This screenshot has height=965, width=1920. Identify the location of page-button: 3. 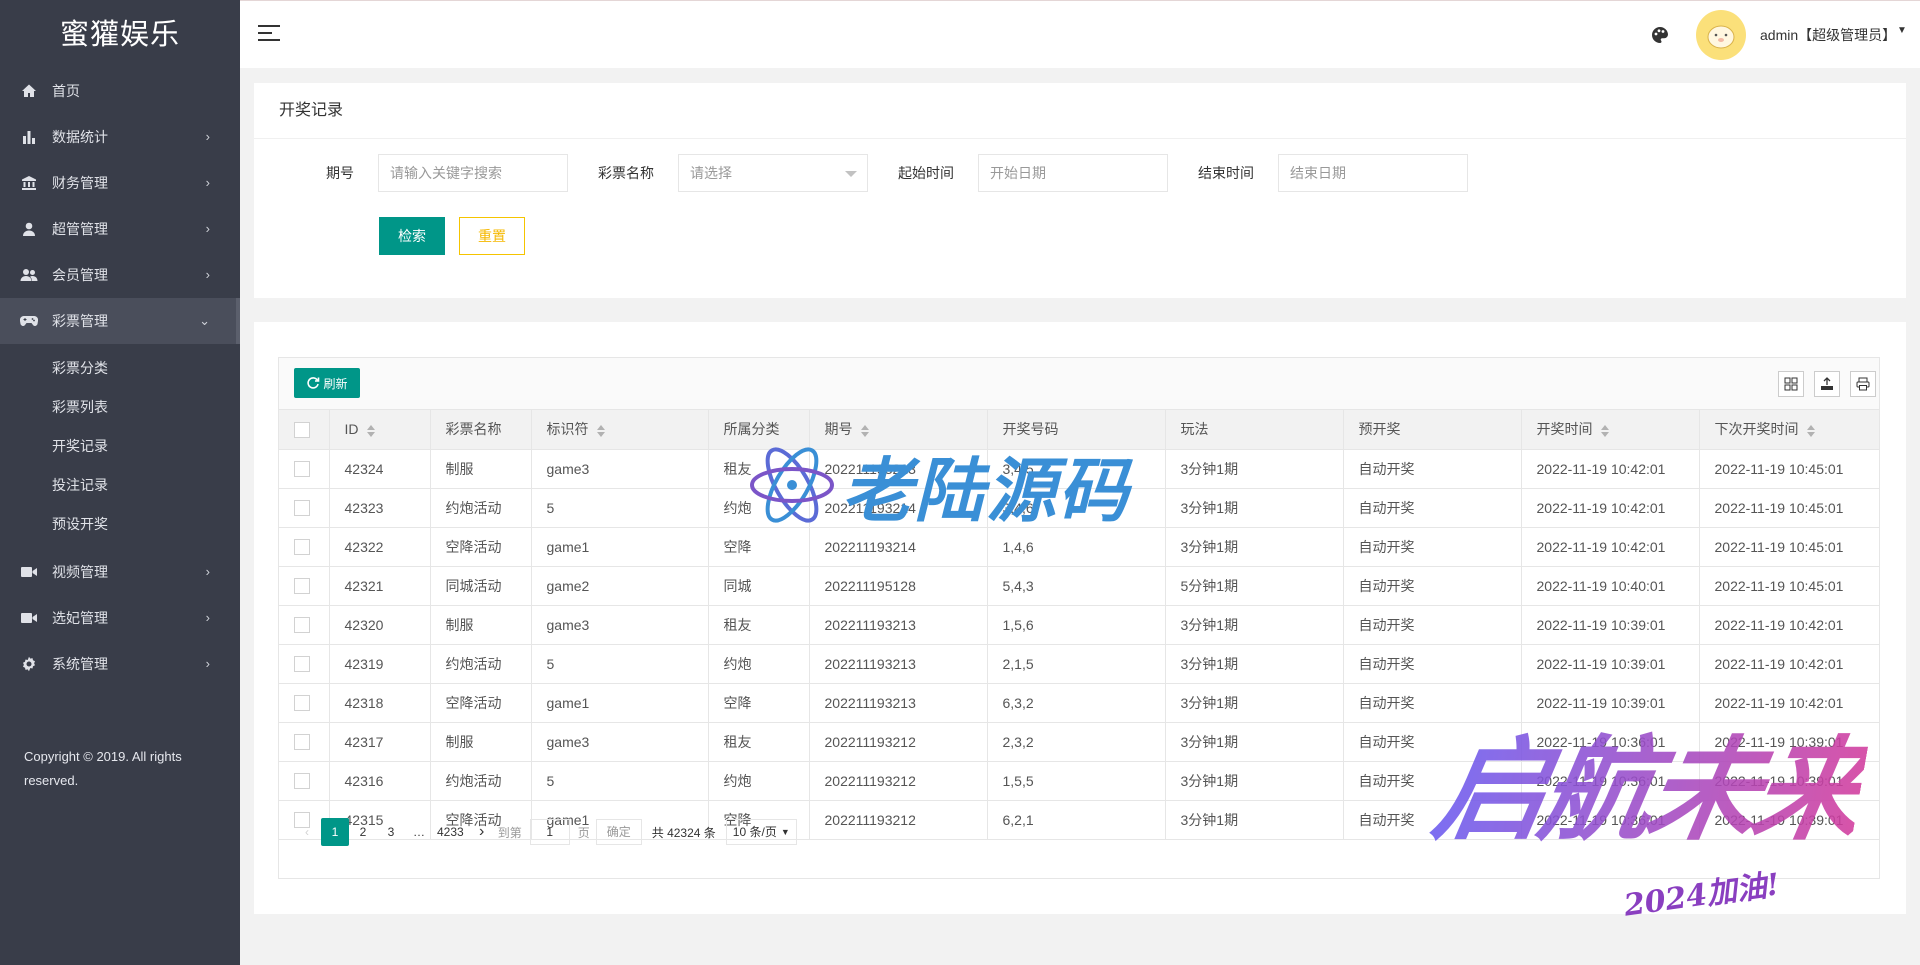
(391, 832).